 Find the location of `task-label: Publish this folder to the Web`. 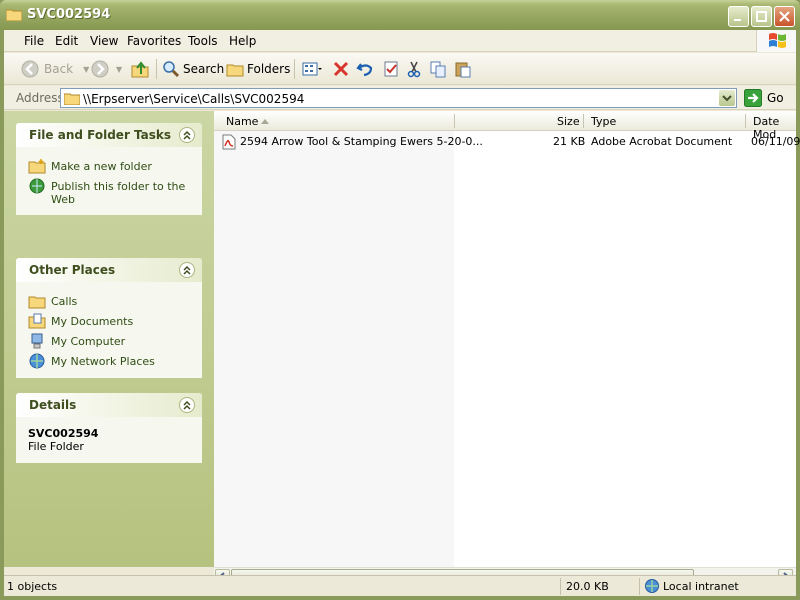

task-label: Publish this folder to the Web is located at coordinates (118, 193).